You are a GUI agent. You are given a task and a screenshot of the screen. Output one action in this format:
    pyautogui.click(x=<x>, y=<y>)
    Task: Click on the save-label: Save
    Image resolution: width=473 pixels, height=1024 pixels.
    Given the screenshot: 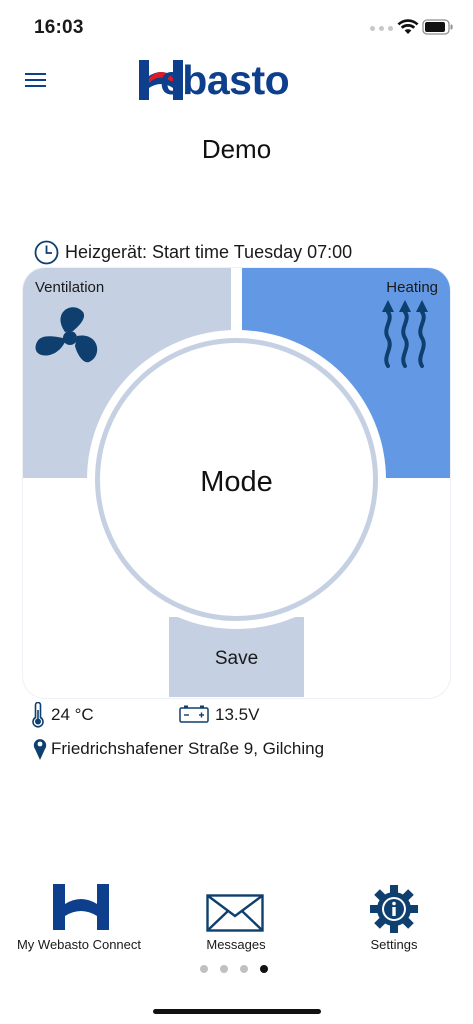 What is the action you would take?
    pyautogui.click(x=236, y=658)
    